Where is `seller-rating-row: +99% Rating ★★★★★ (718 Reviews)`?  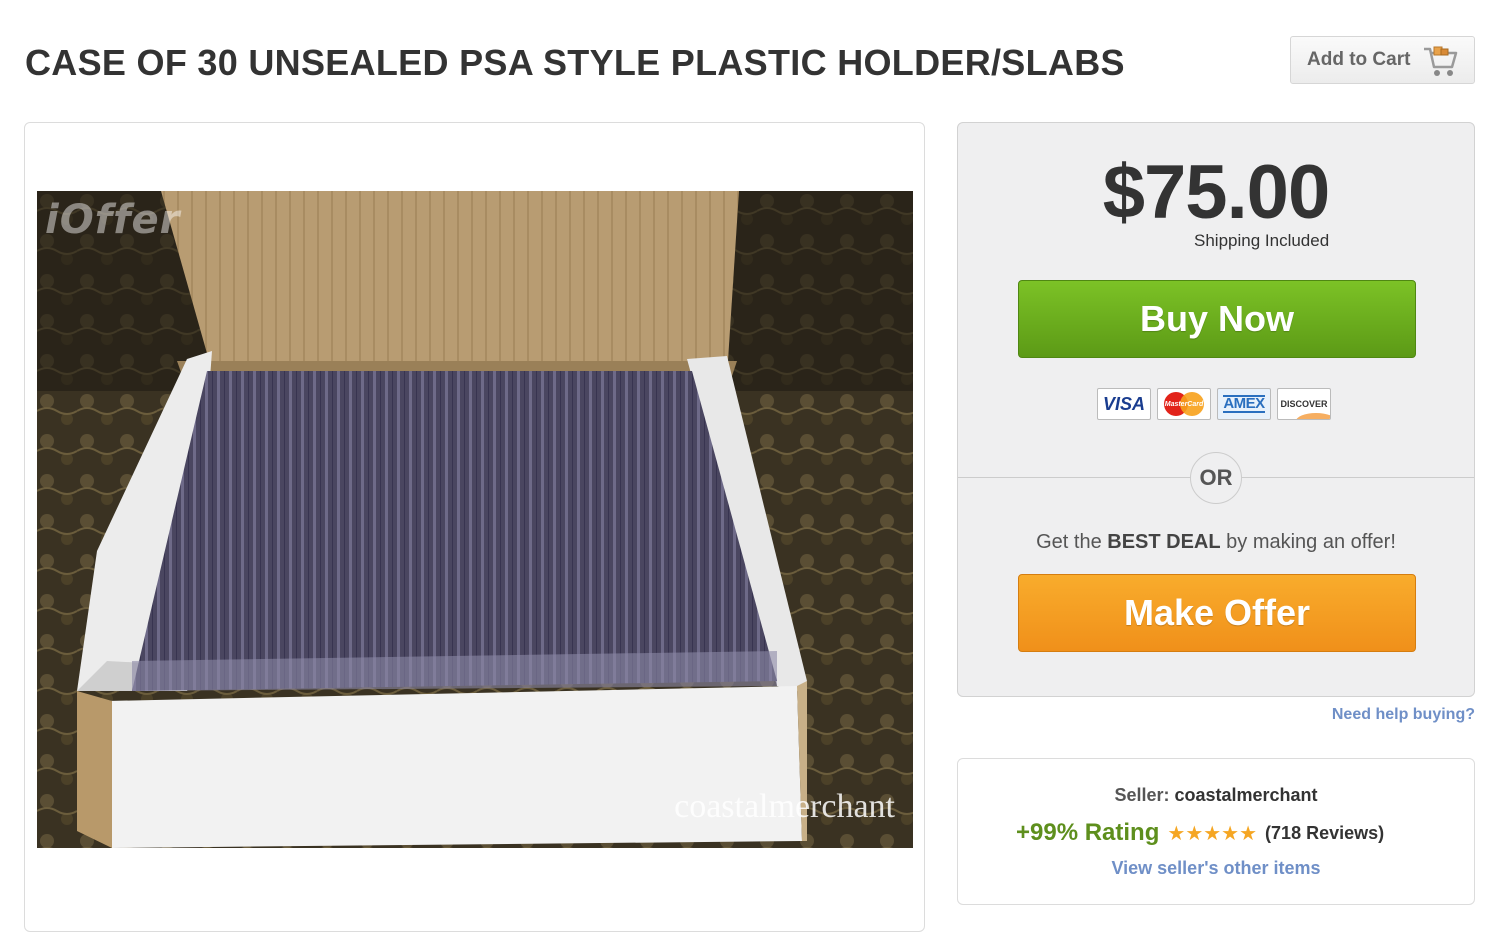
seller-rating-row: +99% Rating ★★★★★ (718 Reviews) is located at coordinates (1200, 833).